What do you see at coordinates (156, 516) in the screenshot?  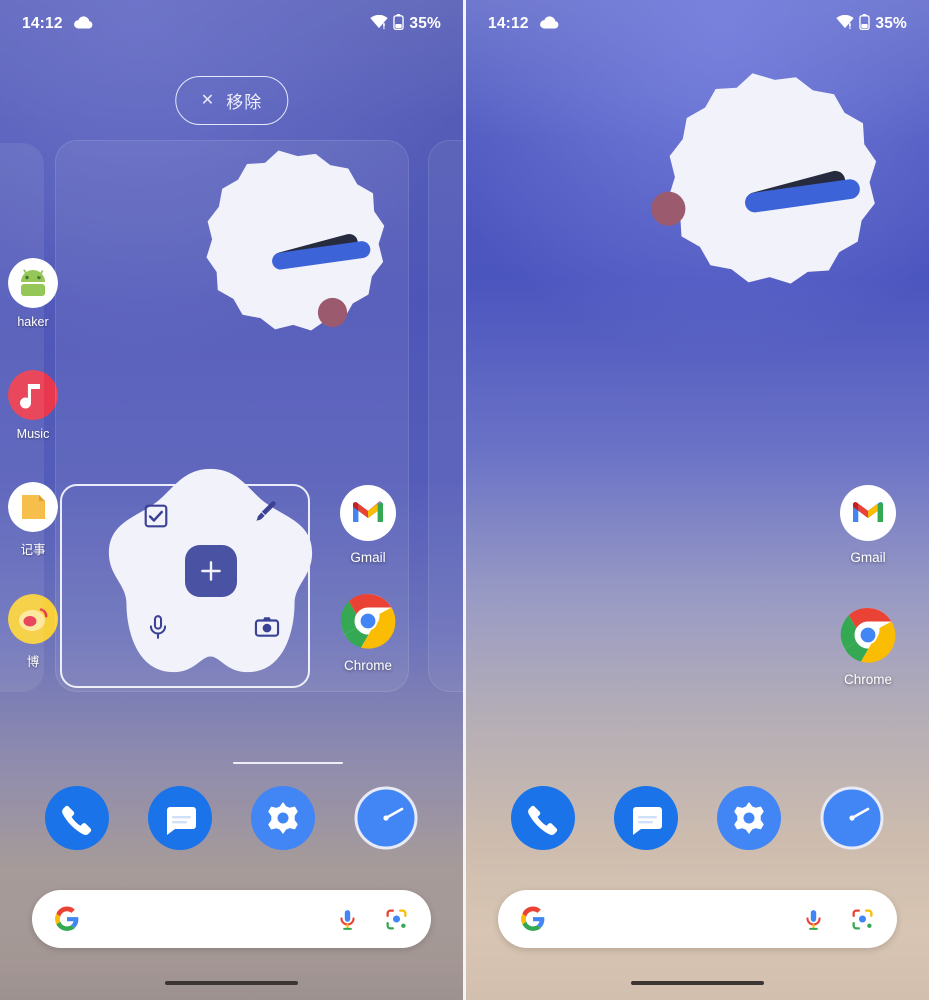 I see `checkbox-icon` at bounding box center [156, 516].